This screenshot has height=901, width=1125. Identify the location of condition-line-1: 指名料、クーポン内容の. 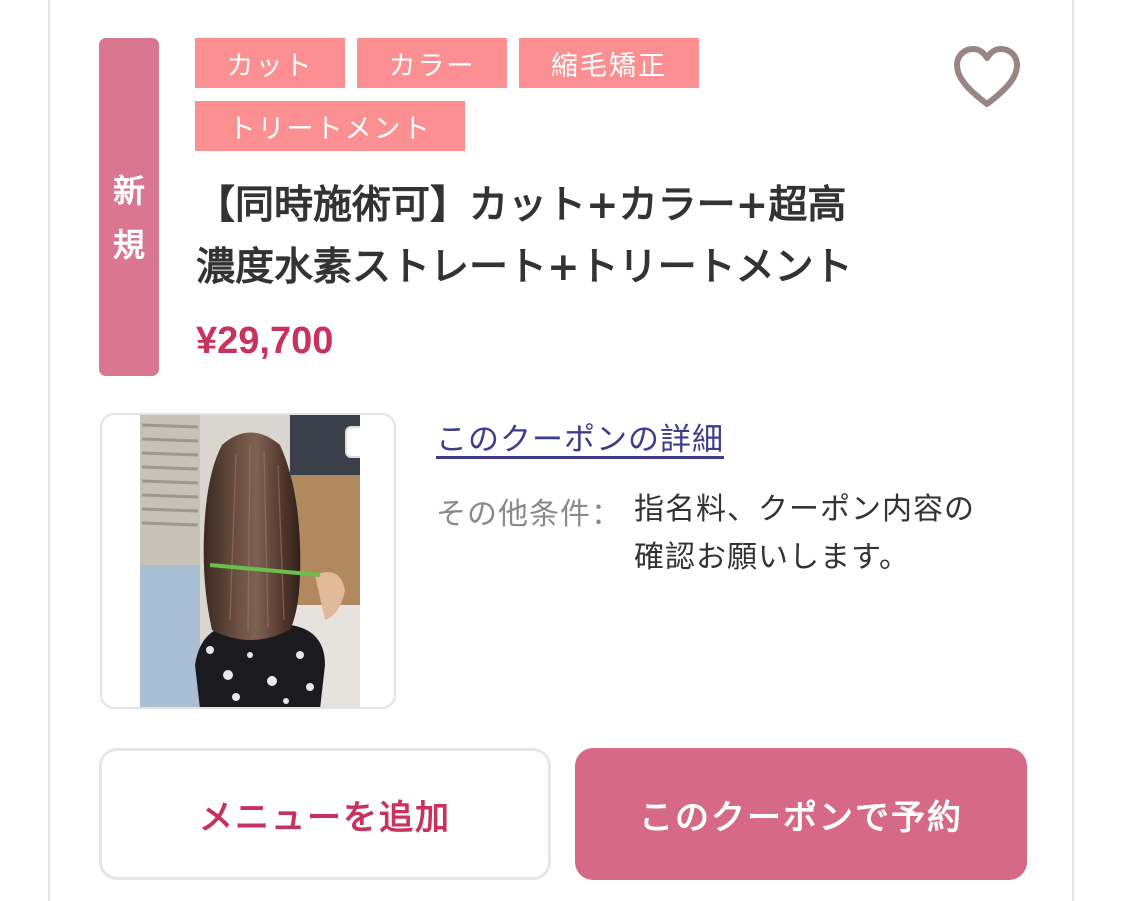
(804, 509).